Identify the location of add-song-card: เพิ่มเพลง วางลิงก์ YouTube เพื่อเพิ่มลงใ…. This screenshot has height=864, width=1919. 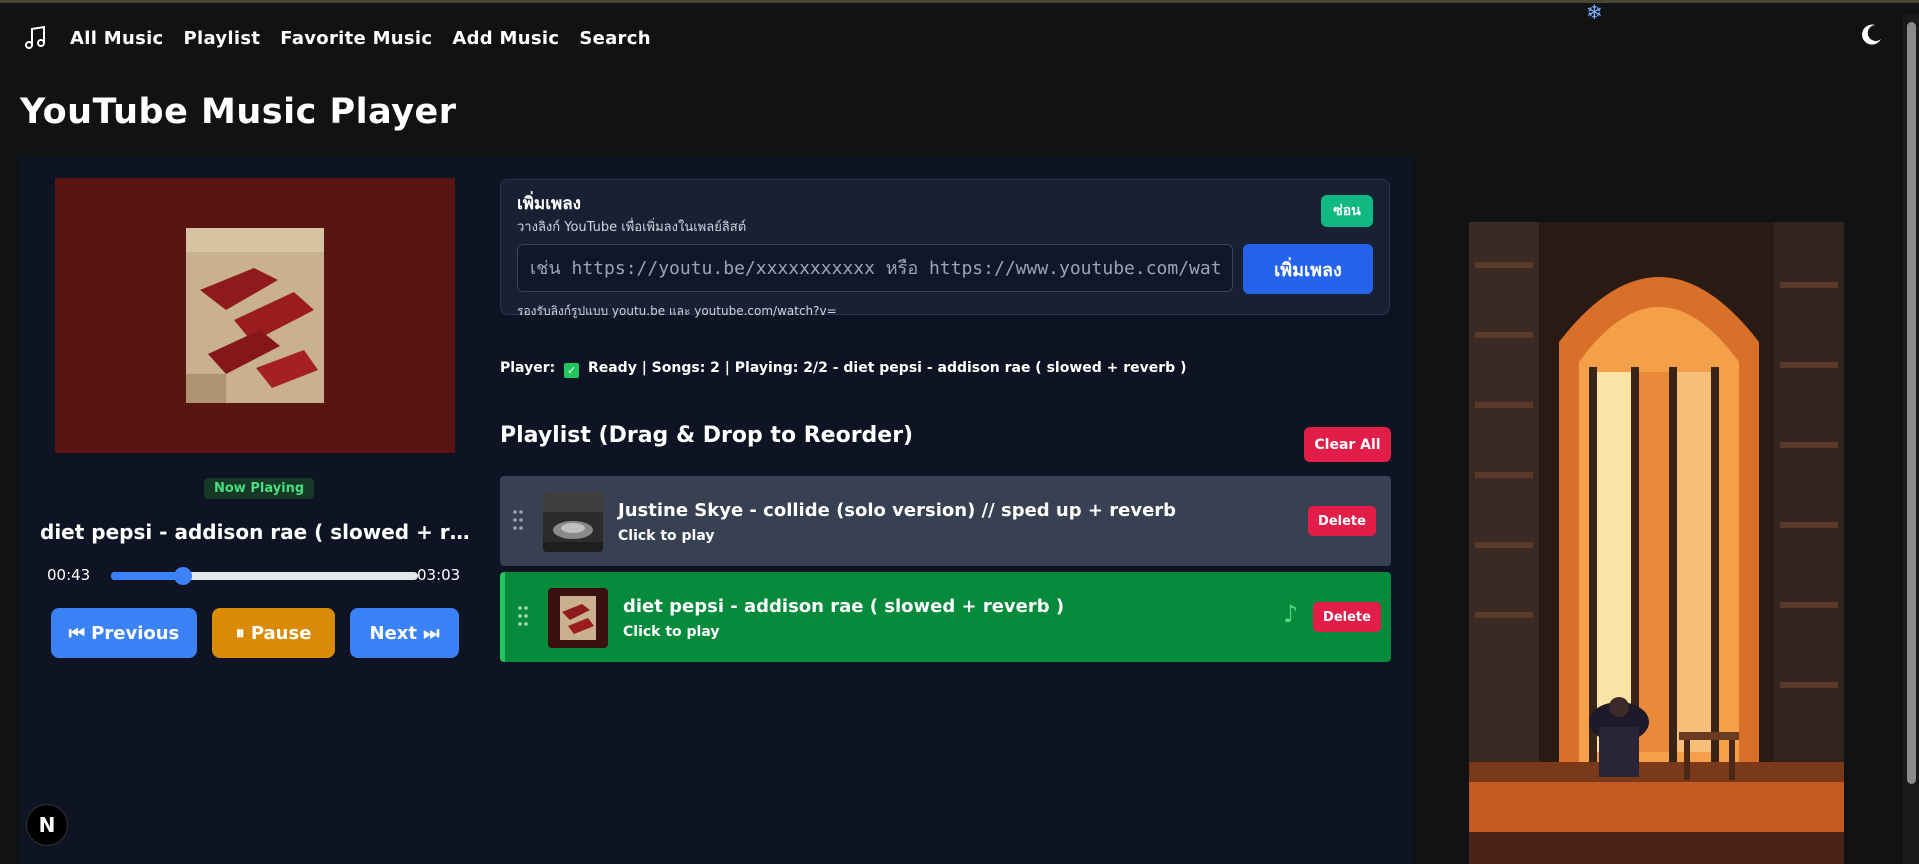
(945, 248).